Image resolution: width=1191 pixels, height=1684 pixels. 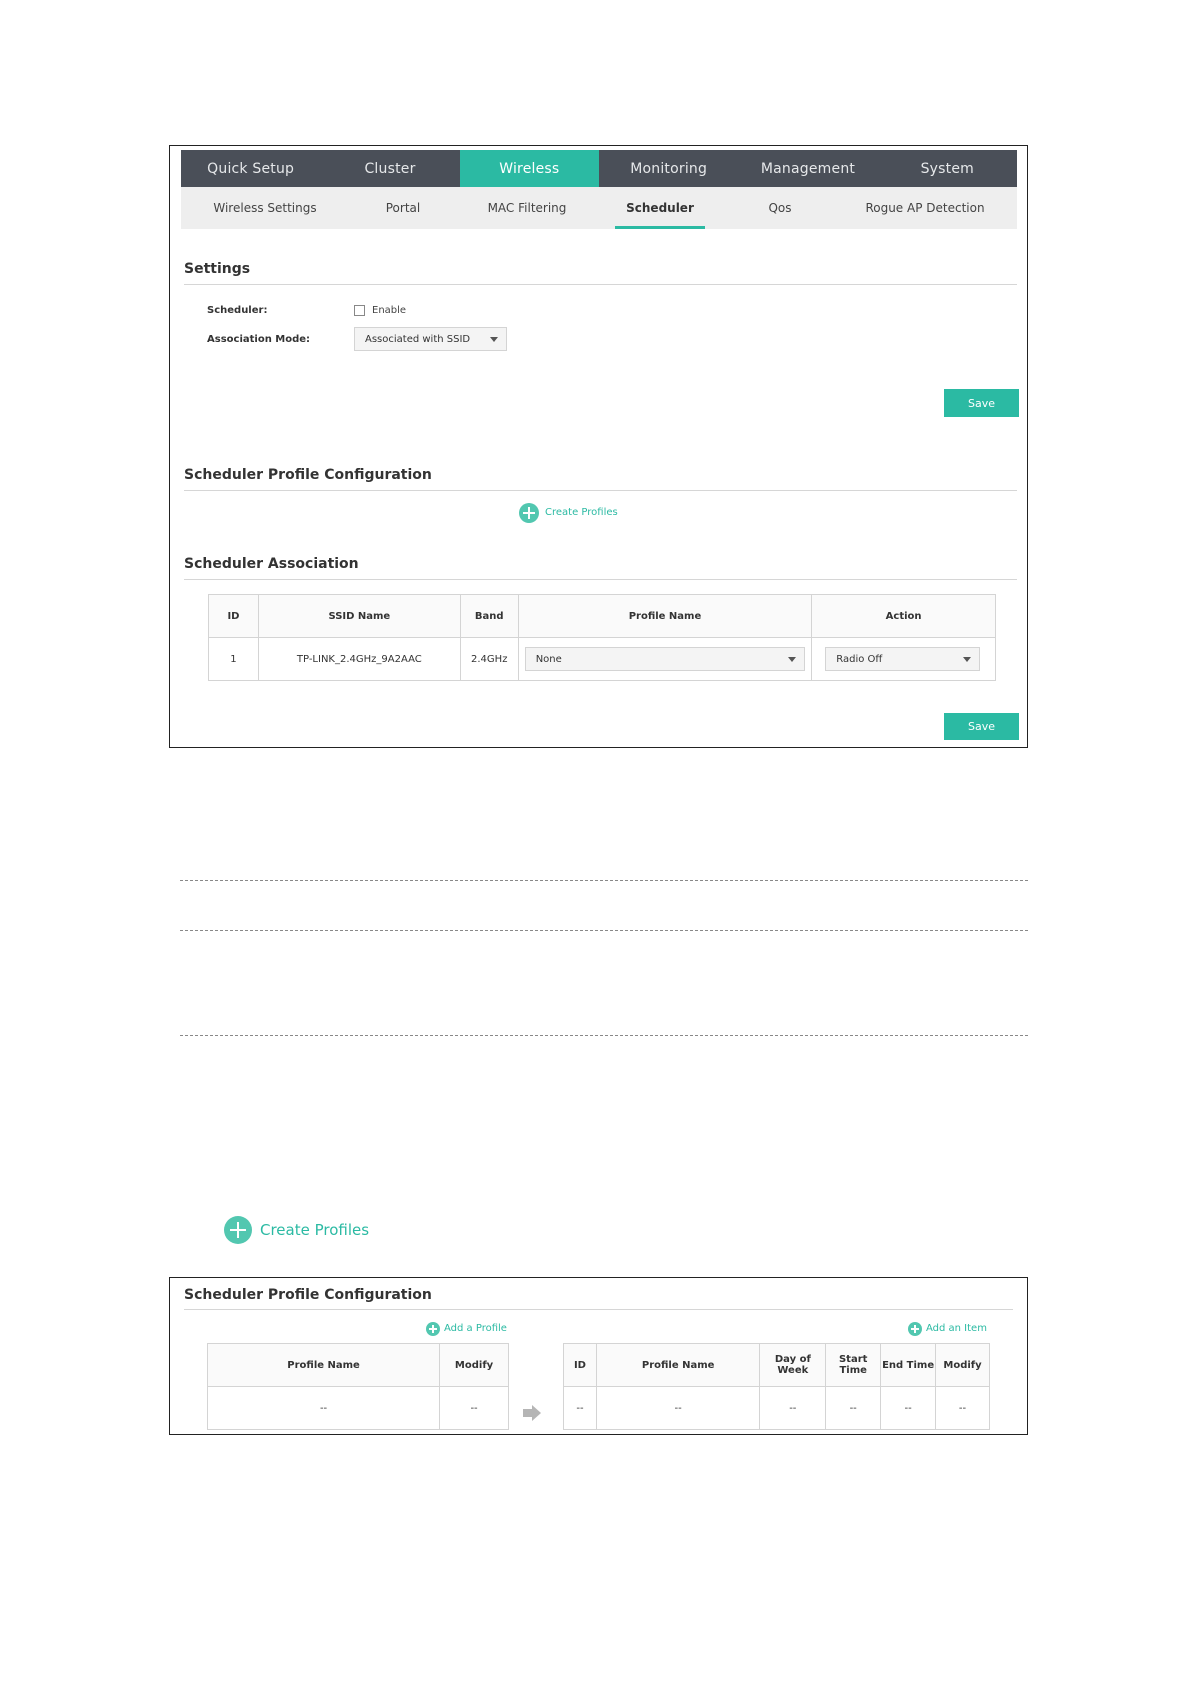 I want to click on cell-profile: None, so click(x=665, y=659).